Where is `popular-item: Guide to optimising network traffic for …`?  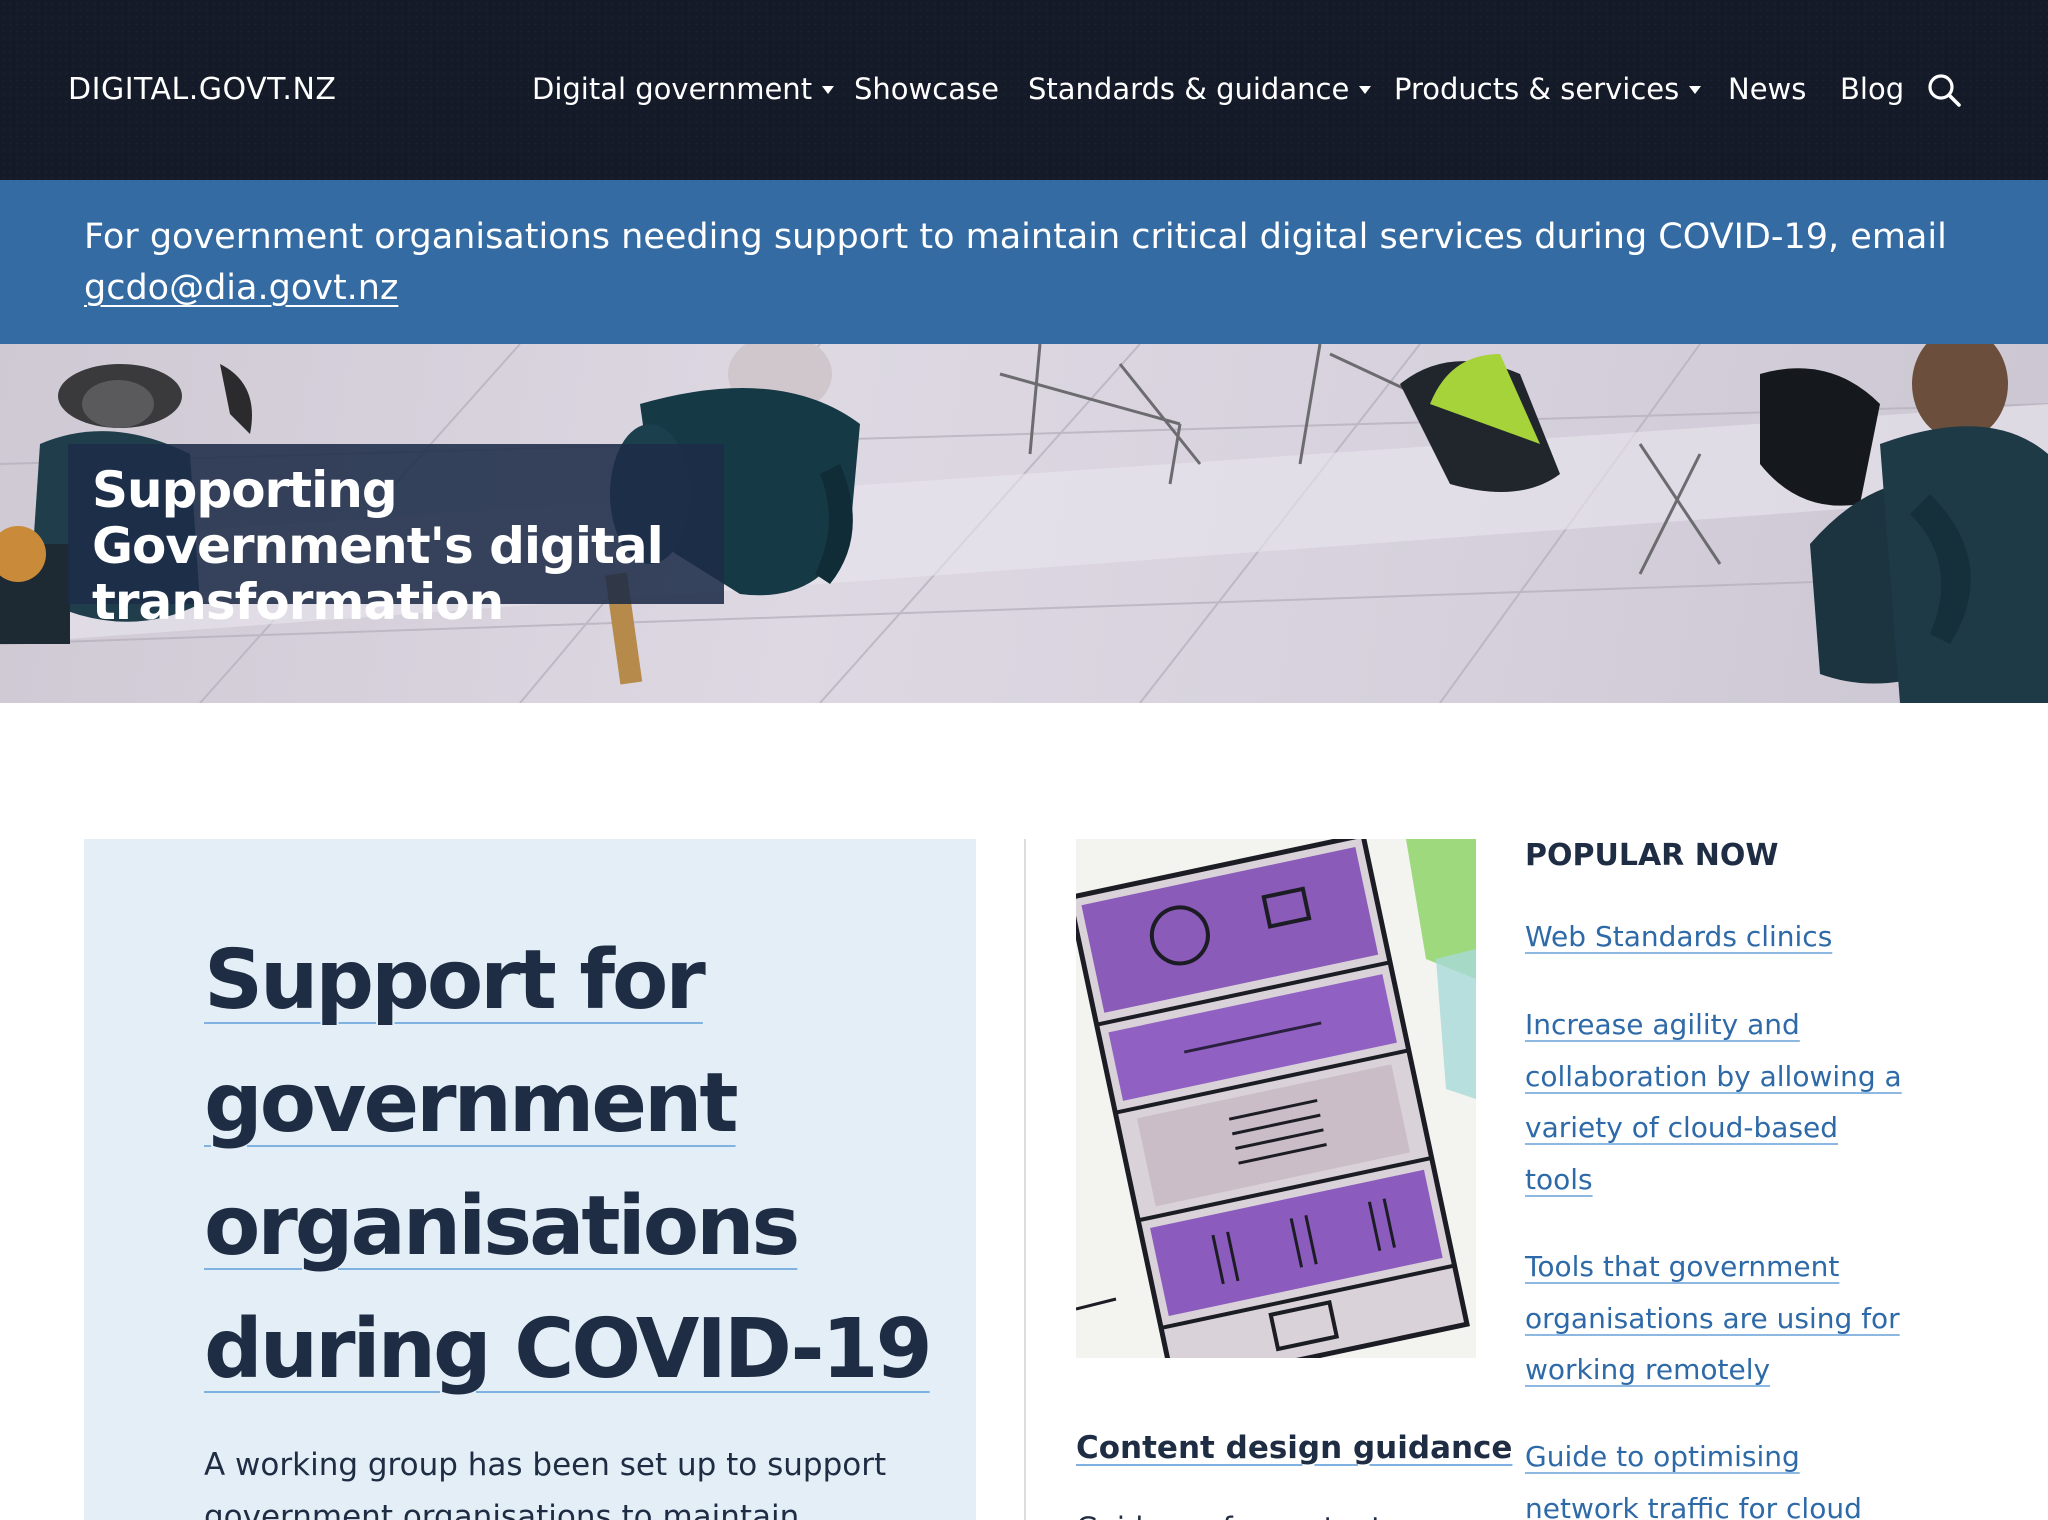
popular-item: Guide to optimising network traffic for … is located at coordinates (1725, 1475).